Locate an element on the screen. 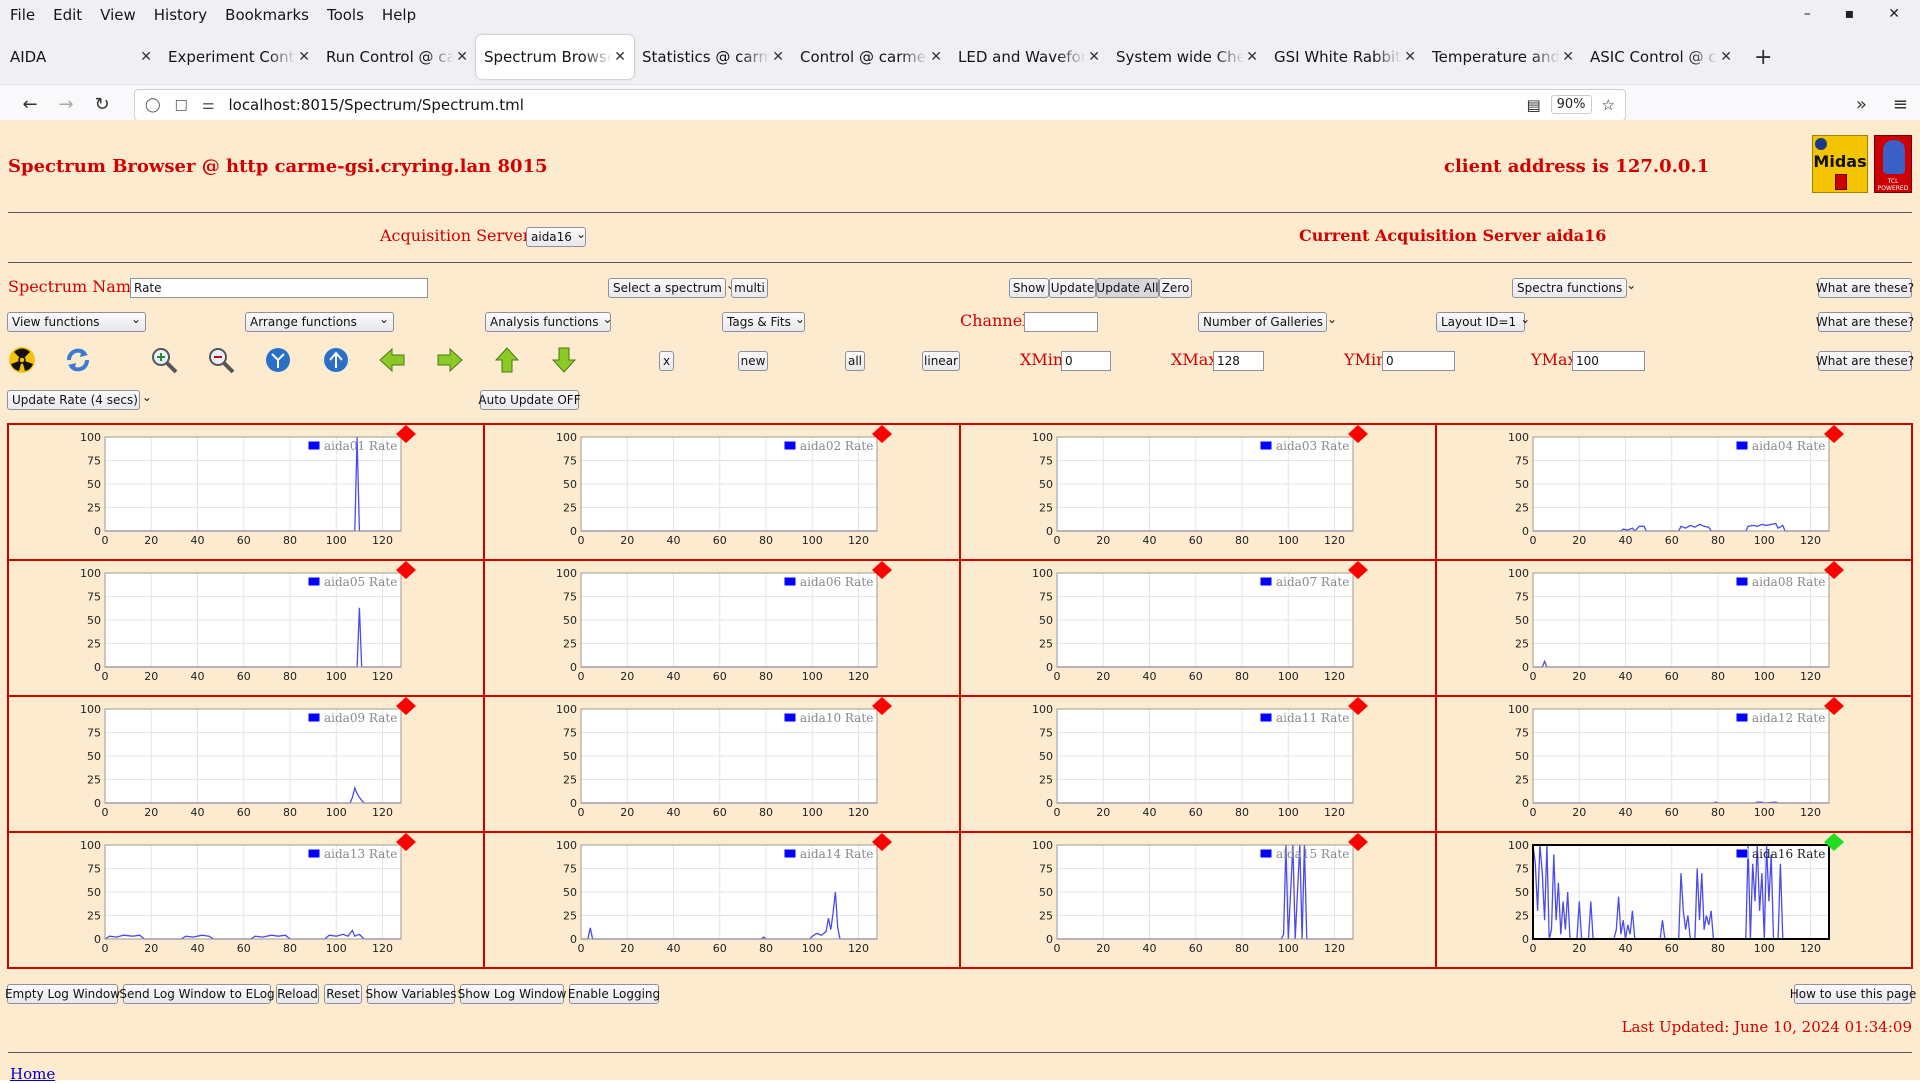 This screenshot has width=1920, height=1083. browser-tab: Experiment Control✕ is located at coordinates (239, 57).